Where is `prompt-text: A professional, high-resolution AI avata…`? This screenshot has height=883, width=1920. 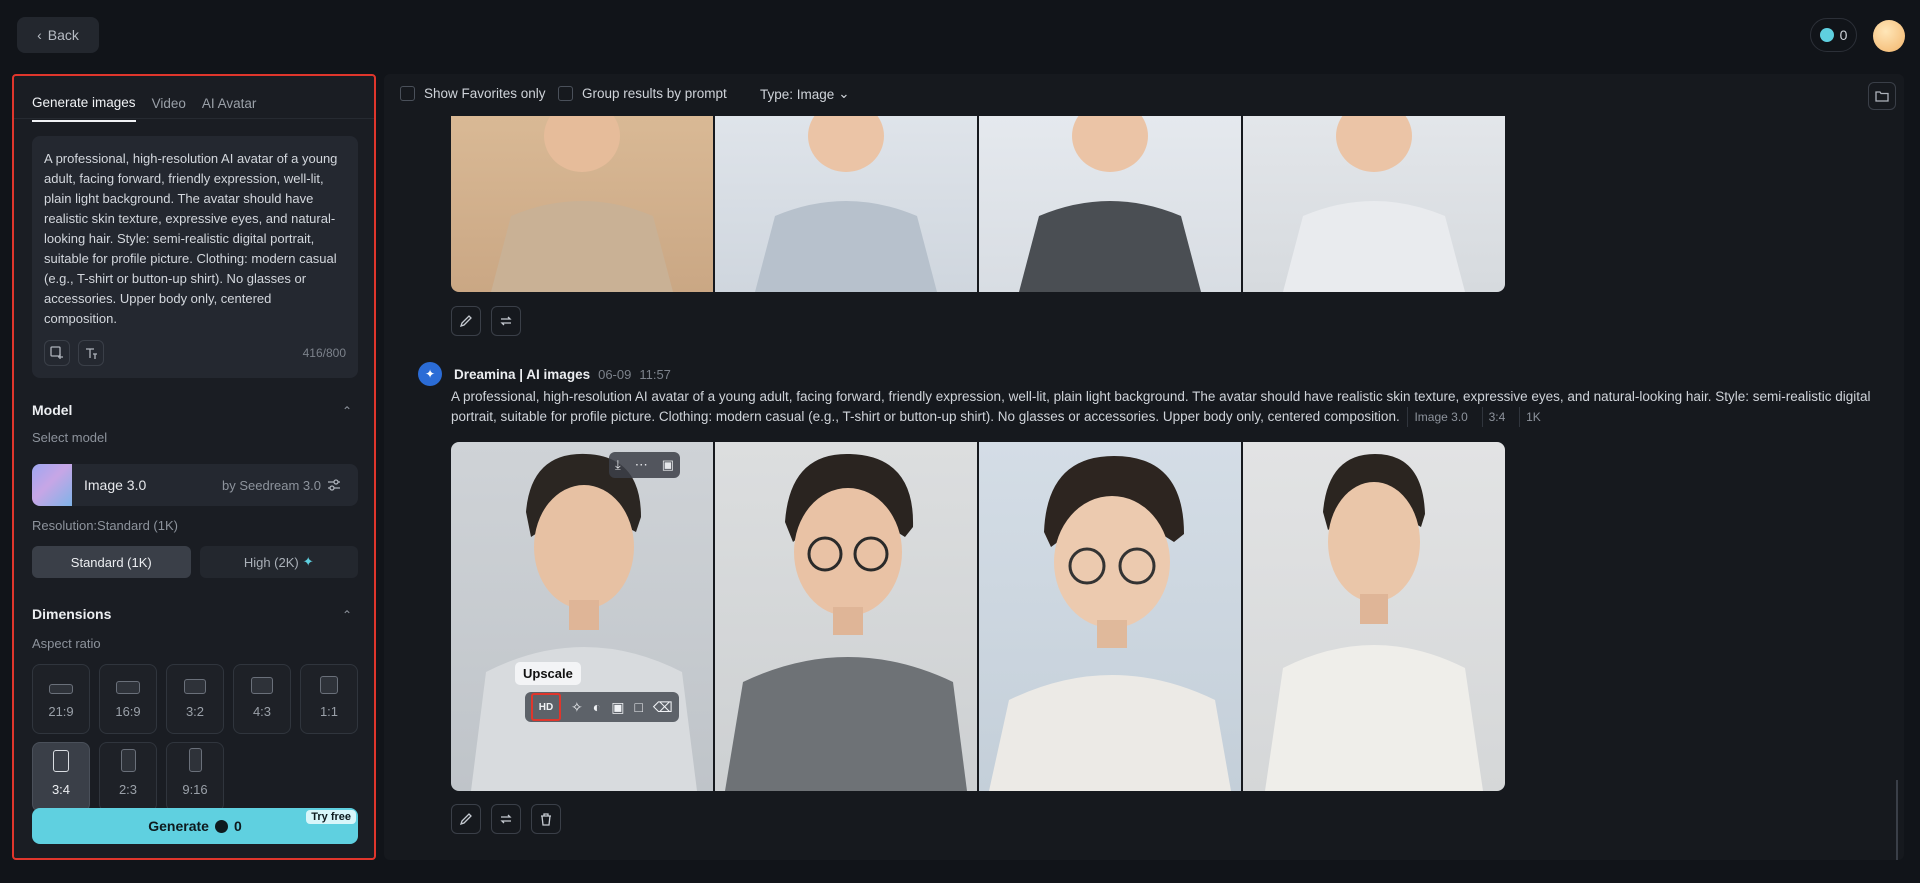
prompt-text: A professional, high-resolution AI avata… is located at coordinates (192, 239).